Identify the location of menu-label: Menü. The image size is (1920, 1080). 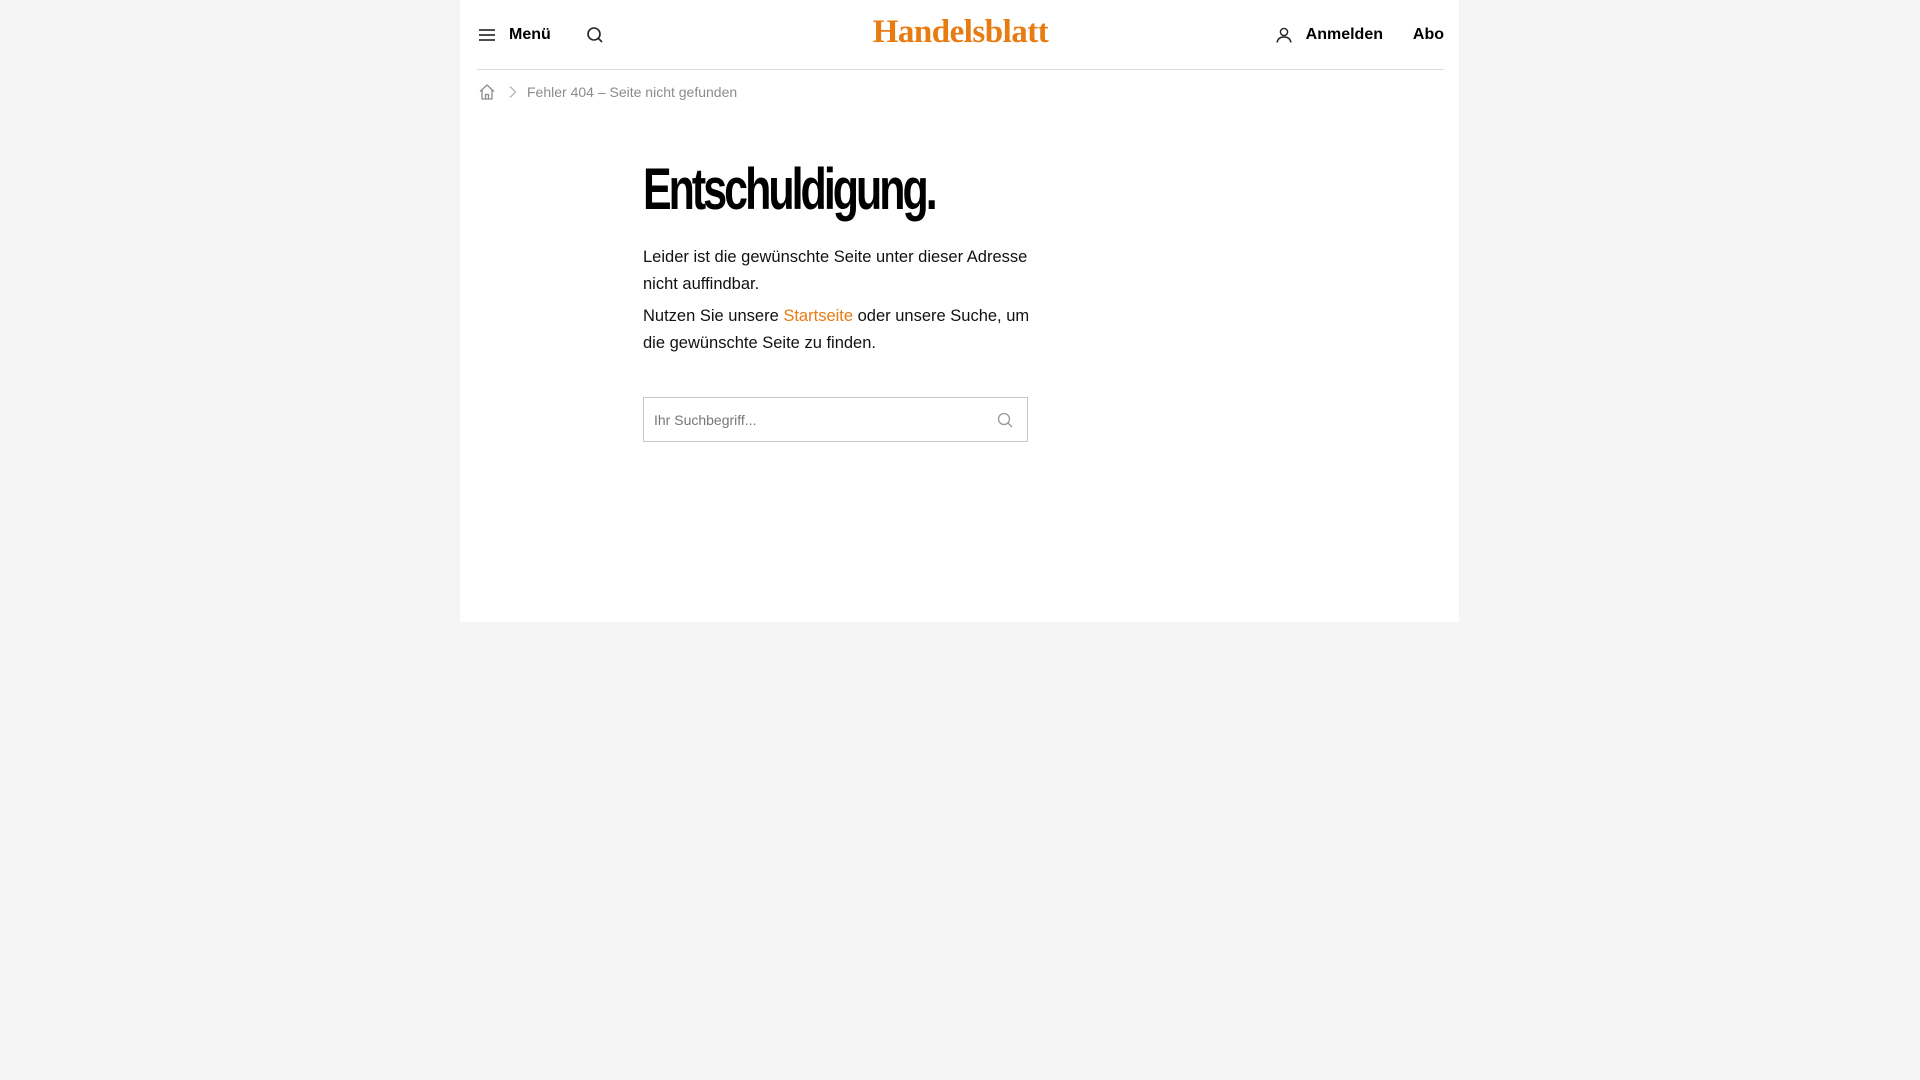
(530, 34).